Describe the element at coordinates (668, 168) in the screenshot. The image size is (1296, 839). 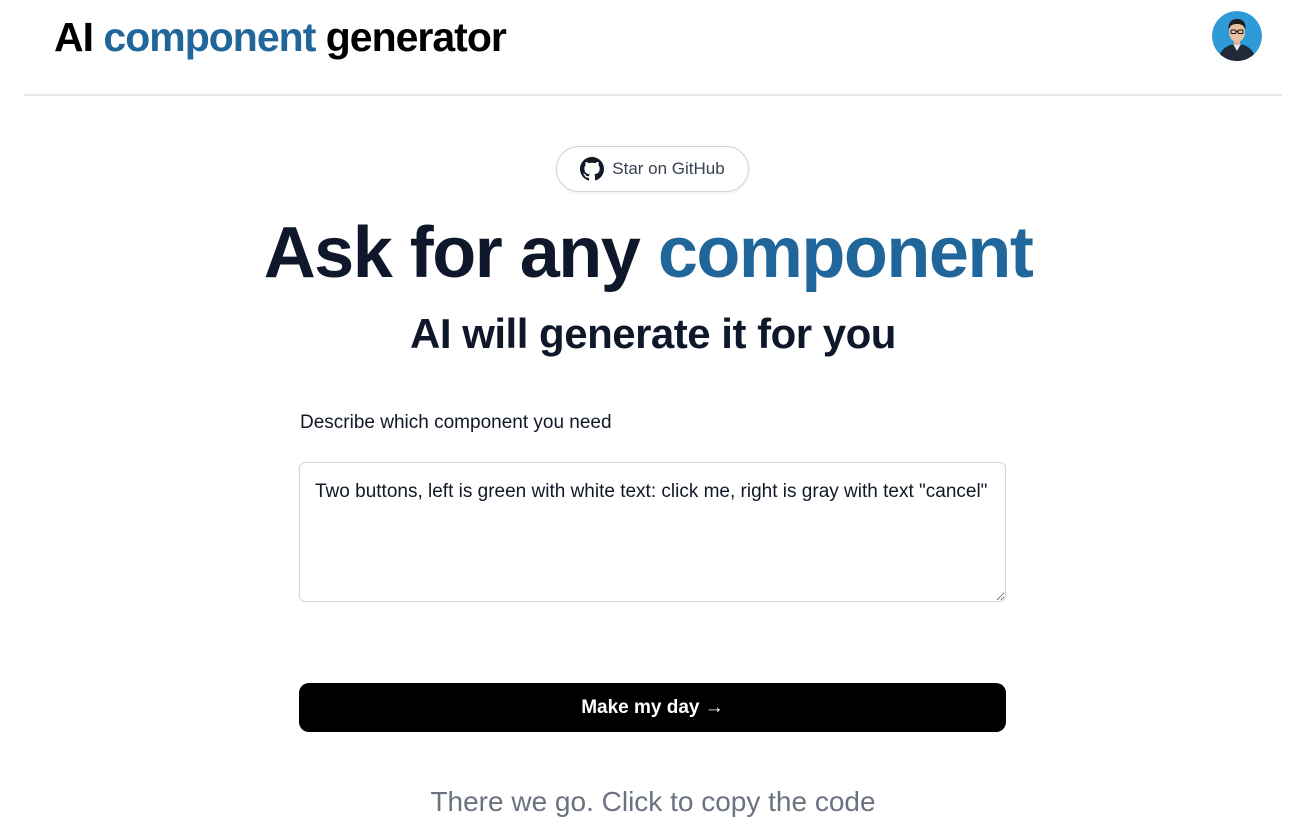
I see `github-button-label: Star on GitHub` at that location.